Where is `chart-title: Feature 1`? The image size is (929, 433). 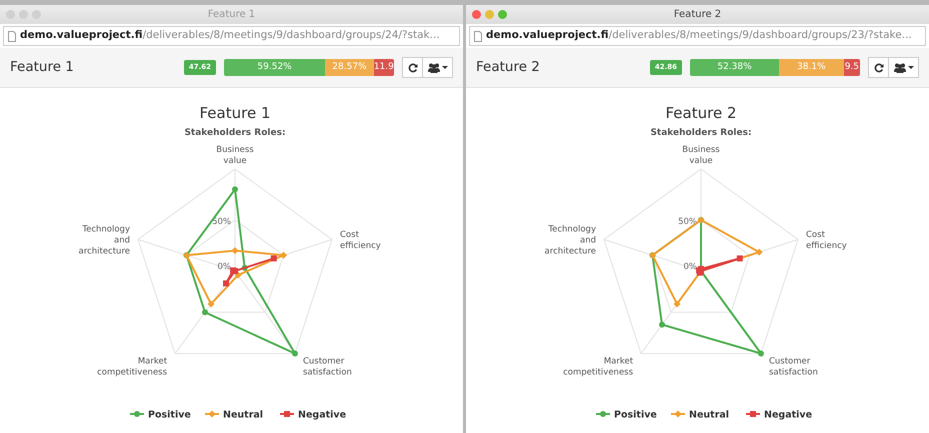 chart-title: Feature 1 is located at coordinates (235, 113).